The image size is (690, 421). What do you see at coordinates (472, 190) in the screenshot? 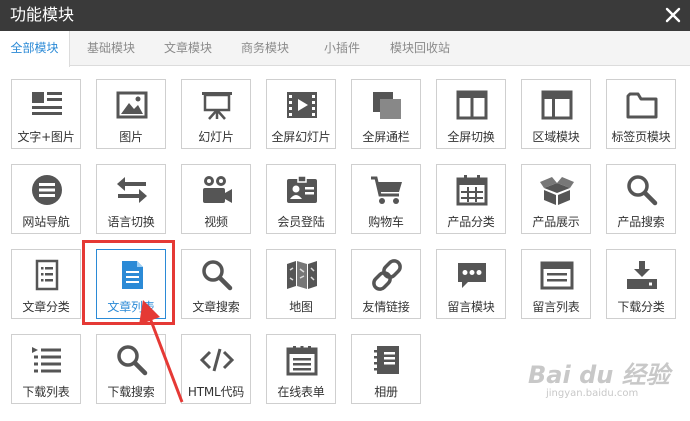
I see `calendar-grid-icon` at bounding box center [472, 190].